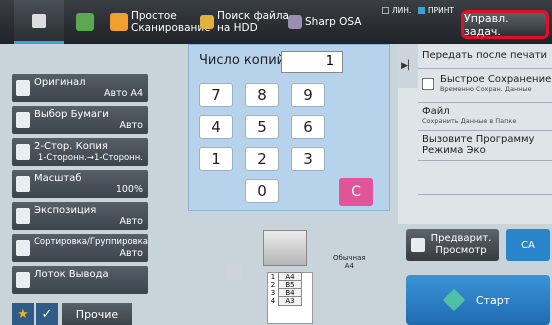 This screenshot has height=325, width=552. What do you see at coordinates (285, 248) in the screenshot?
I see `copier-image` at bounding box center [285, 248].